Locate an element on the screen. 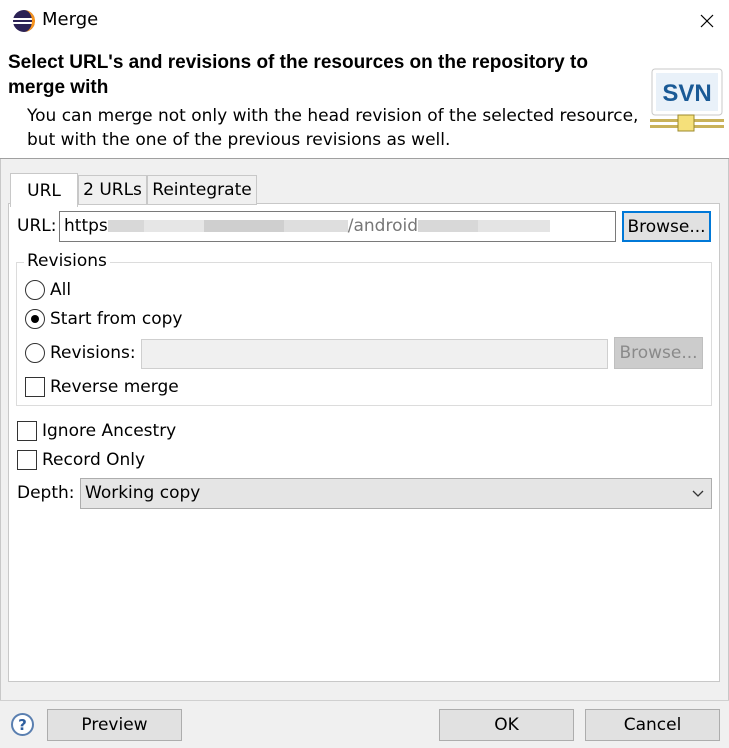  radio-all is located at coordinates (35, 290).